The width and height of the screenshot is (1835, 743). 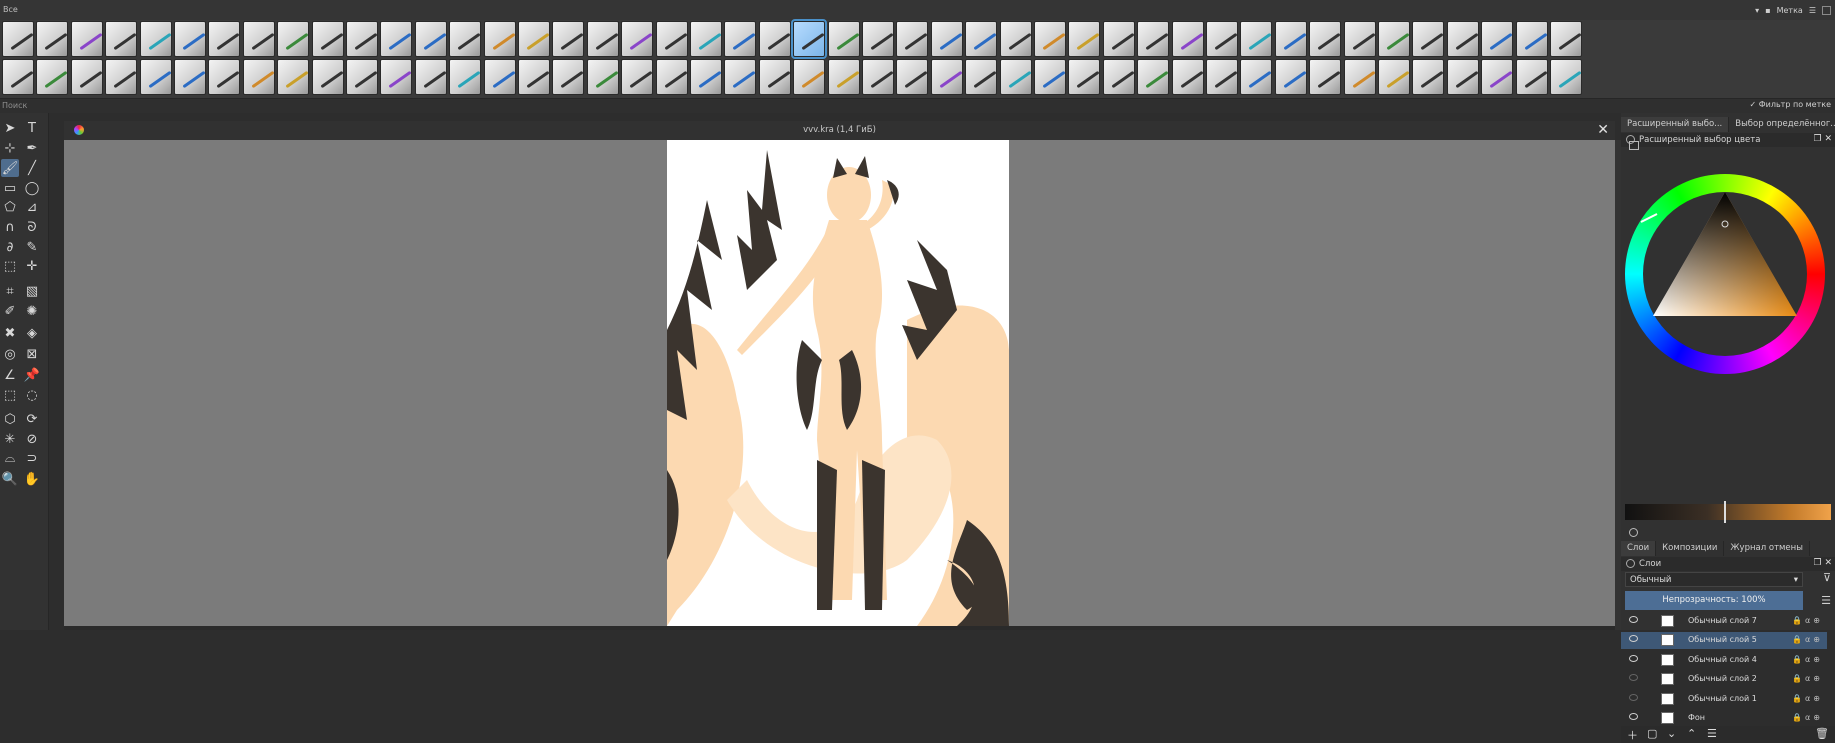 I want to click on preset-search-input: Поиск, so click(x=14, y=105).